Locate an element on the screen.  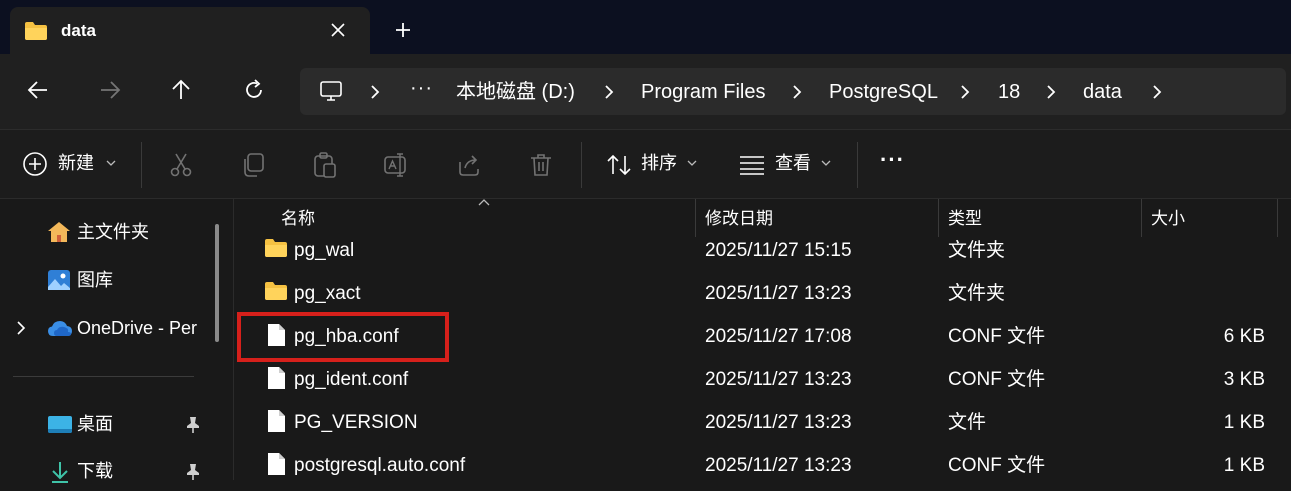
file-name: pg_ident.conf is located at coordinates (351, 379).